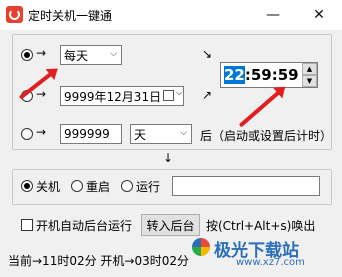 Image resolution: width=342 pixels, height=277 pixels. Describe the element at coordinates (266, 136) in the screenshot. I see `countdown-suffix: 后（启动或设置后计时）` at that location.